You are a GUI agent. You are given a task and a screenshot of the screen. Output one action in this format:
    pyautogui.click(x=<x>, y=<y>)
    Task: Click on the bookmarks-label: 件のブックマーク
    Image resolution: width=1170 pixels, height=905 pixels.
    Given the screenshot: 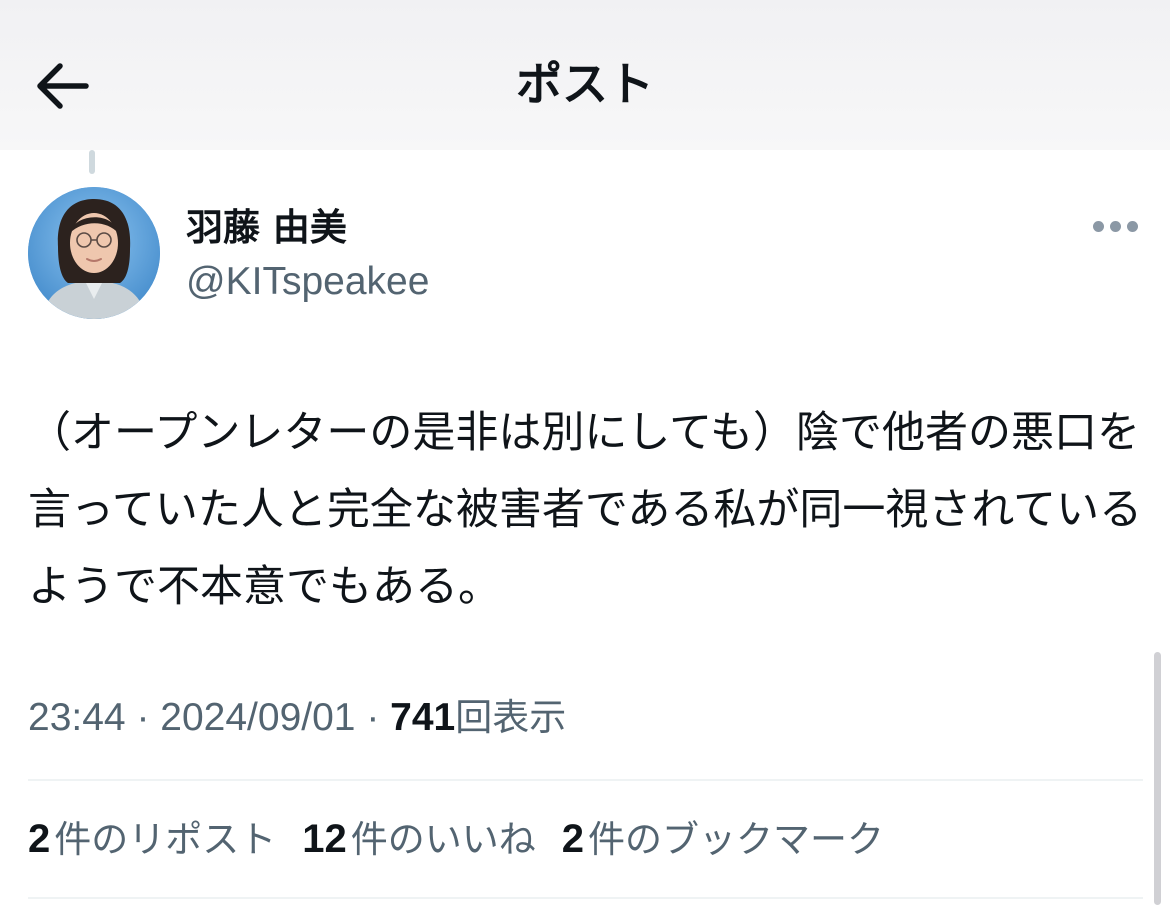 What is the action you would take?
    pyautogui.click(x=736, y=839)
    